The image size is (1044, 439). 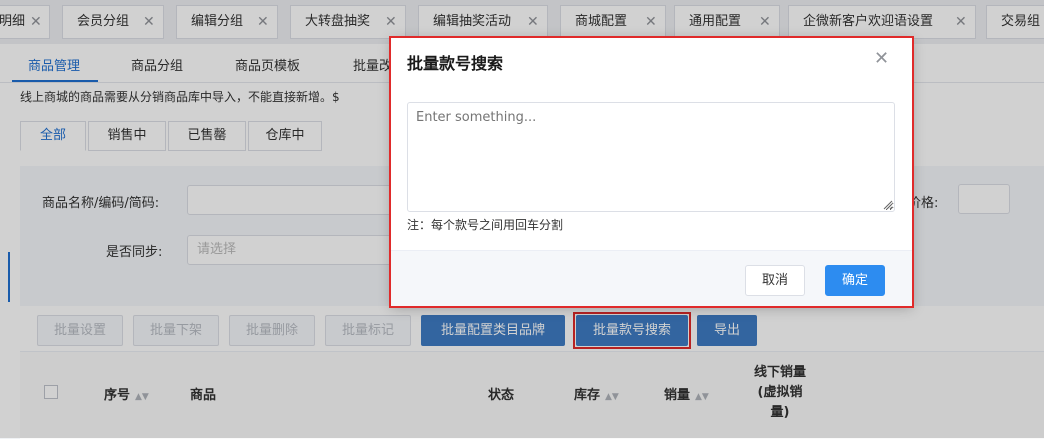 What do you see at coordinates (651, 278) in the screenshot?
I see `modal-footer: 取消 确定` at bounding box center [651, 278].